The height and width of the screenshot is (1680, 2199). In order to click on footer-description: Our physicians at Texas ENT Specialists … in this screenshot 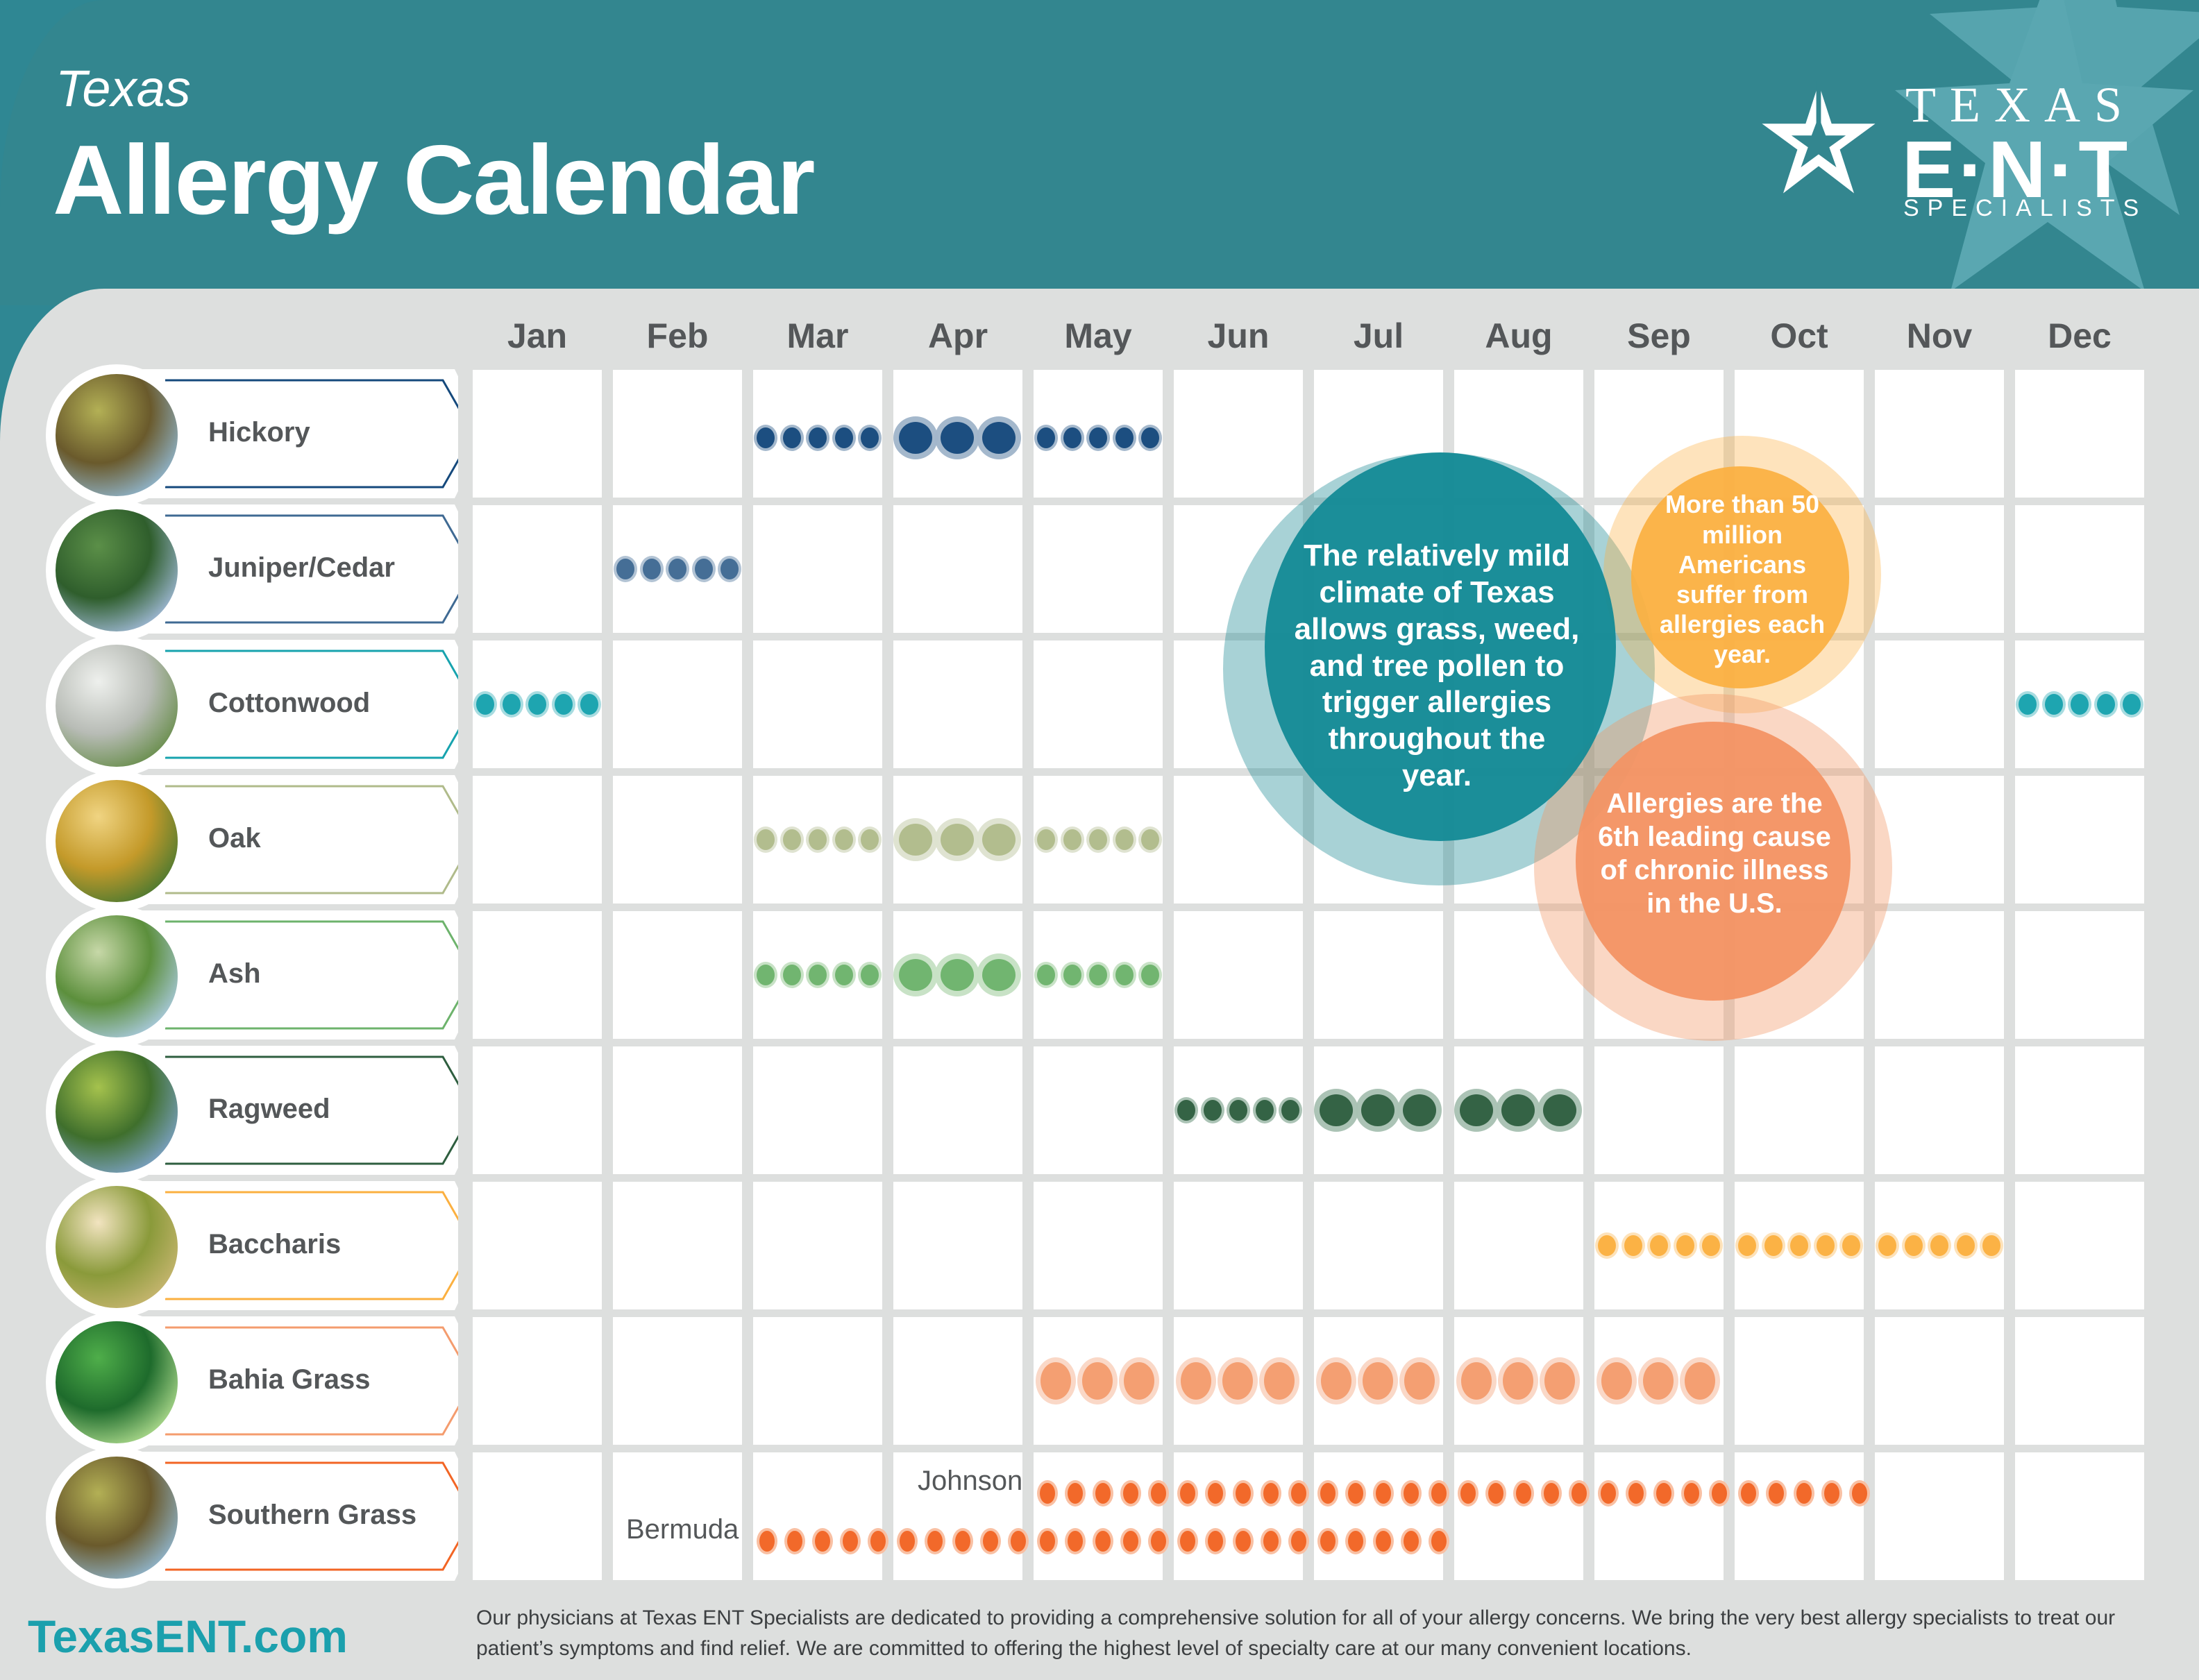, I will do `click(1296, 1633)`.